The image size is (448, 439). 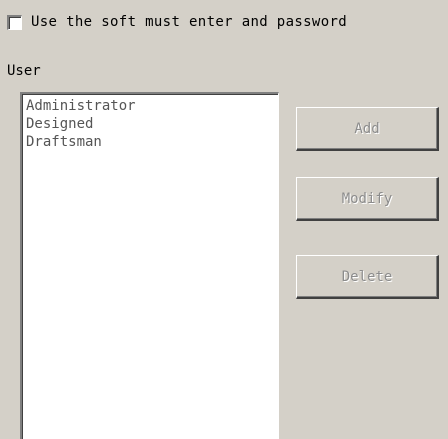 What do you see at coordinates (152, 124) in the screenshot?
I see `list-item: Designed` at bounding box center [152, 124].